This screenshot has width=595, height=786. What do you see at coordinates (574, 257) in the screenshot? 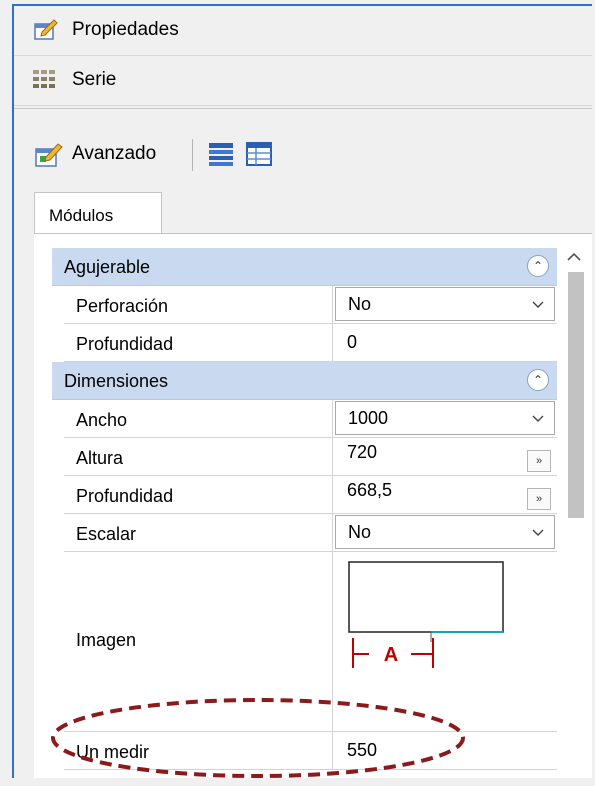
I see `scroll-up-icon` at bounding box center [574, 257].